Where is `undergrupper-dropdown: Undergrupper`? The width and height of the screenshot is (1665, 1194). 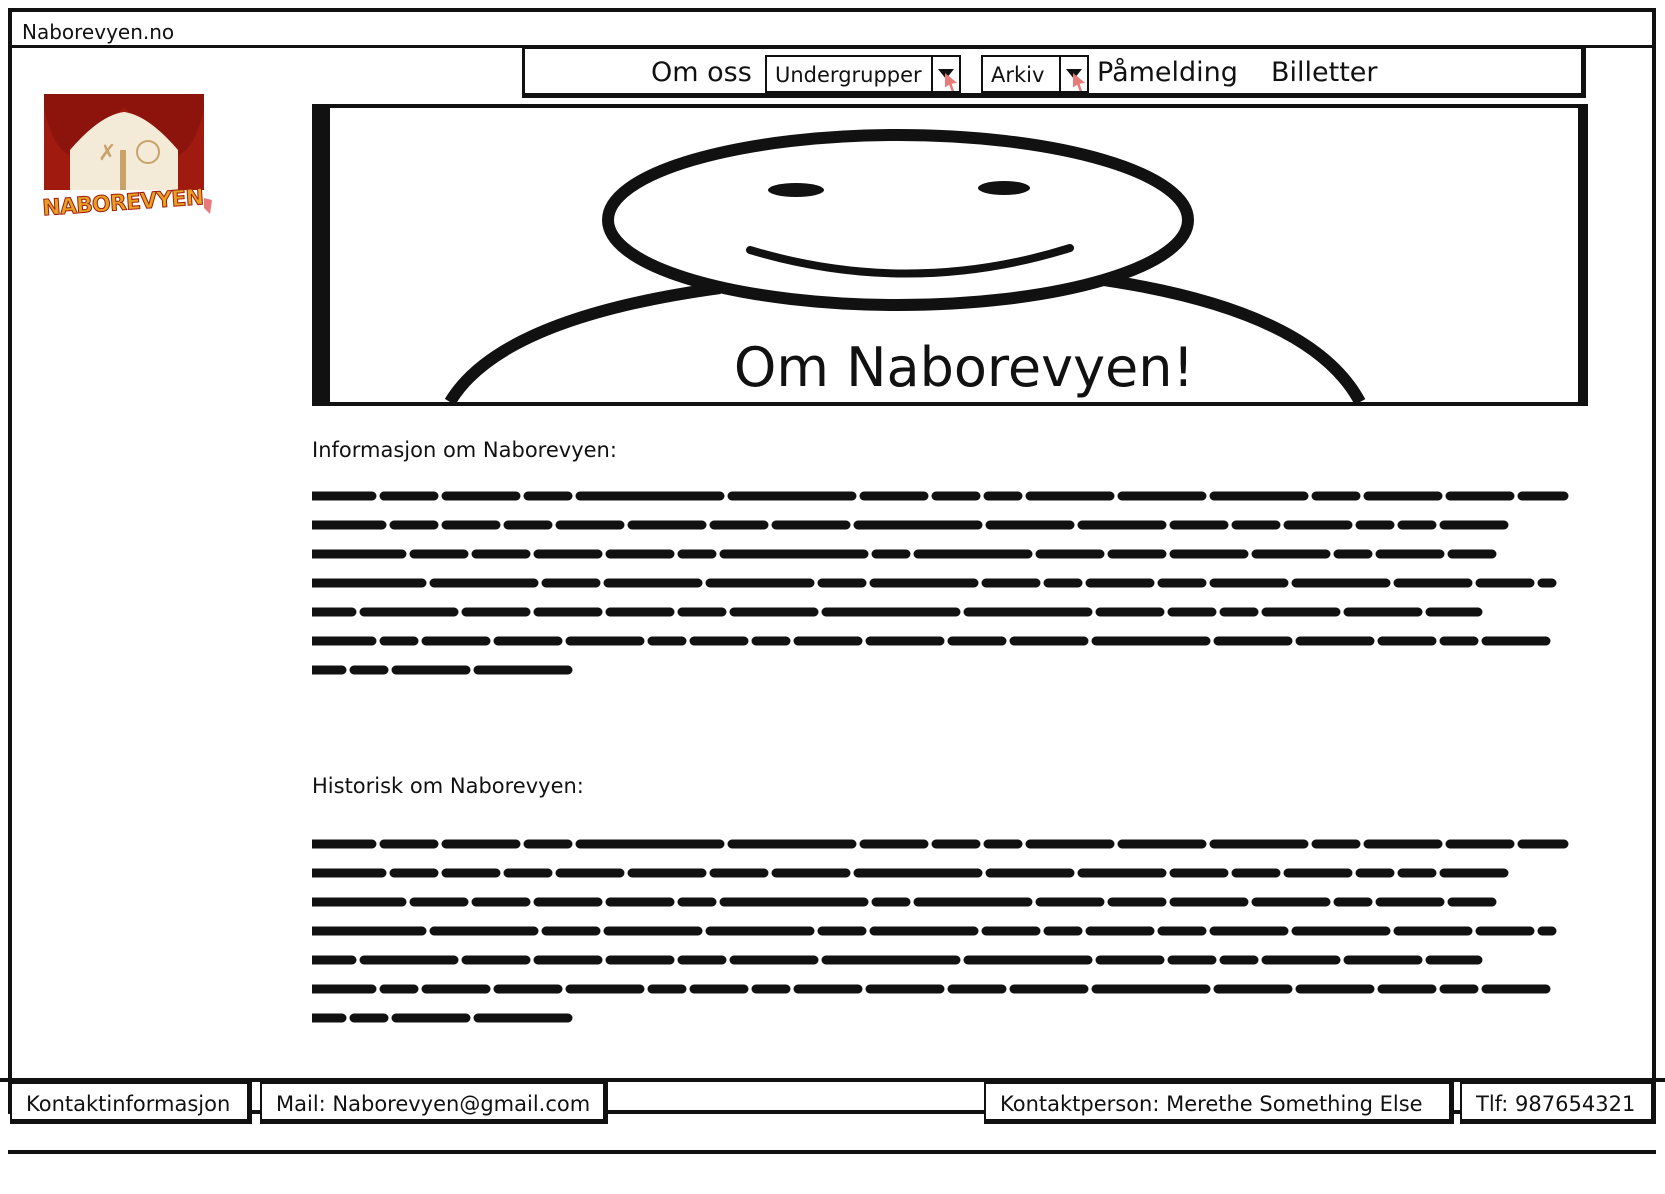 undergrupper-dropdown: Undergrupper is located at coordinates (863, 74).